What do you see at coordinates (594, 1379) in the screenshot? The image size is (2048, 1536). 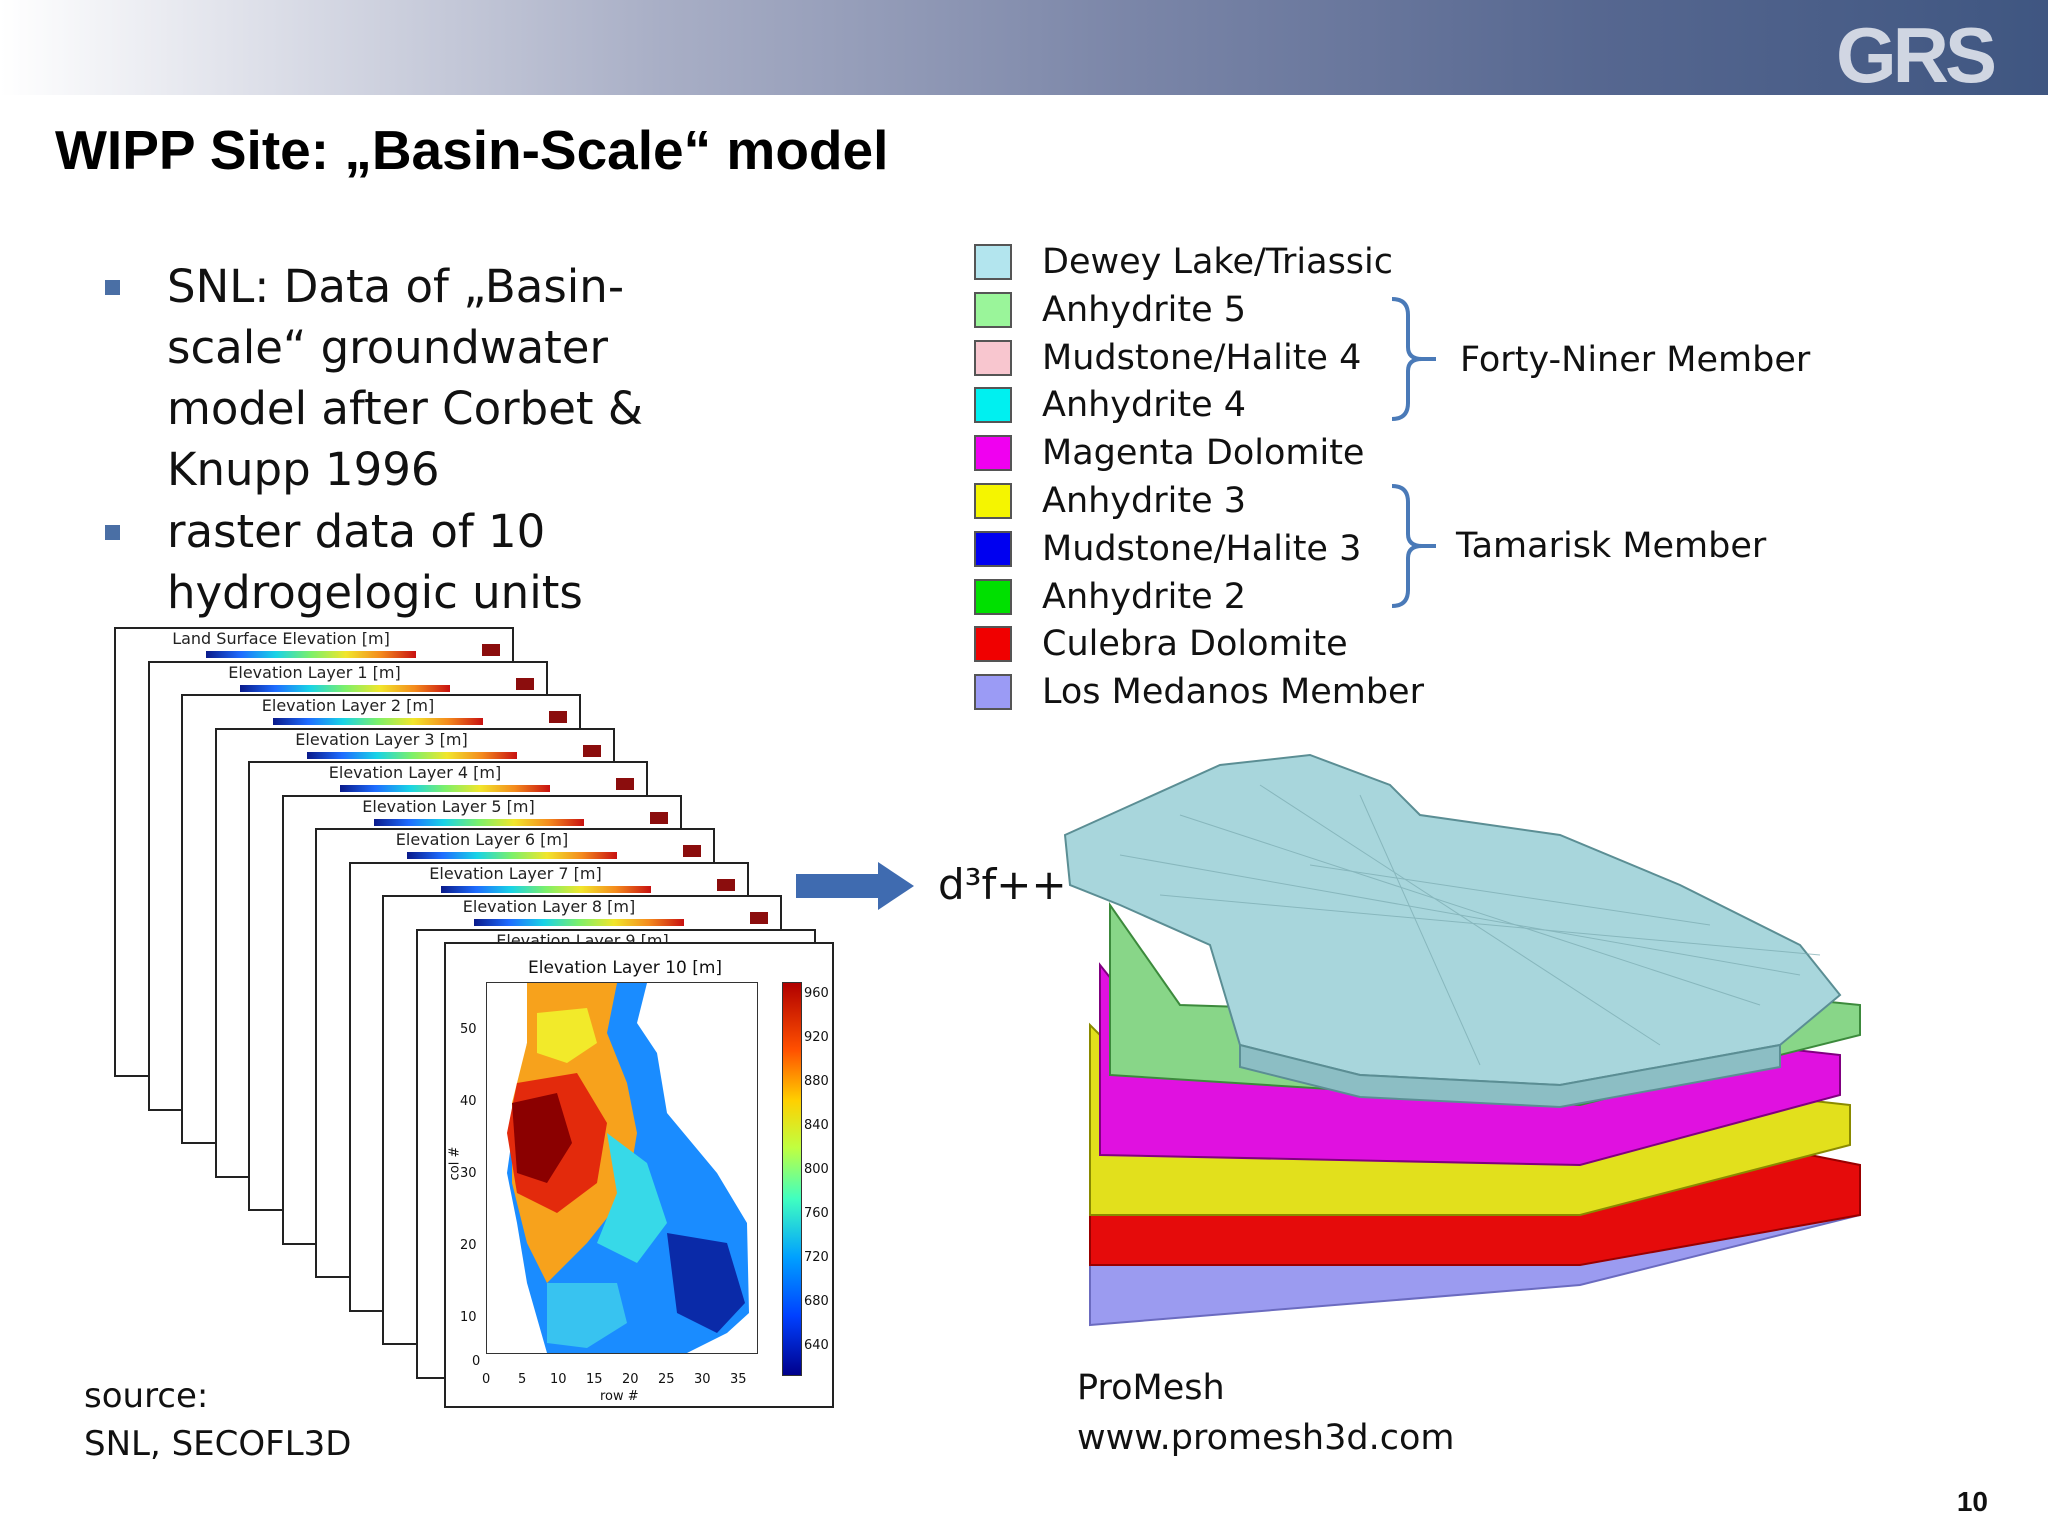 I see `x-tick: 15` at bounding box center [594, 1379].